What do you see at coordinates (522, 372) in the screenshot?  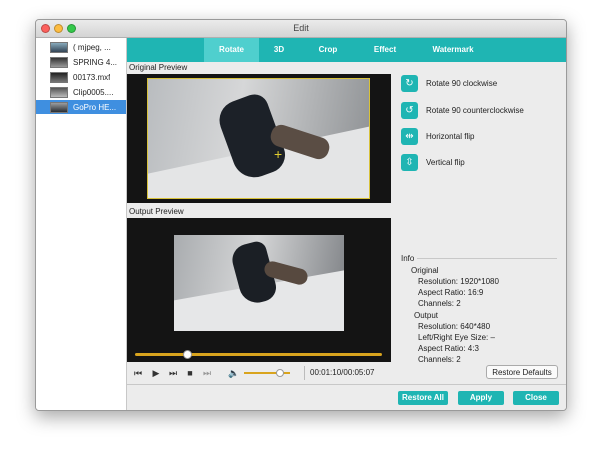 I see `restore-defaults-button: Restore Defaults` at bounding box center [522, 372].